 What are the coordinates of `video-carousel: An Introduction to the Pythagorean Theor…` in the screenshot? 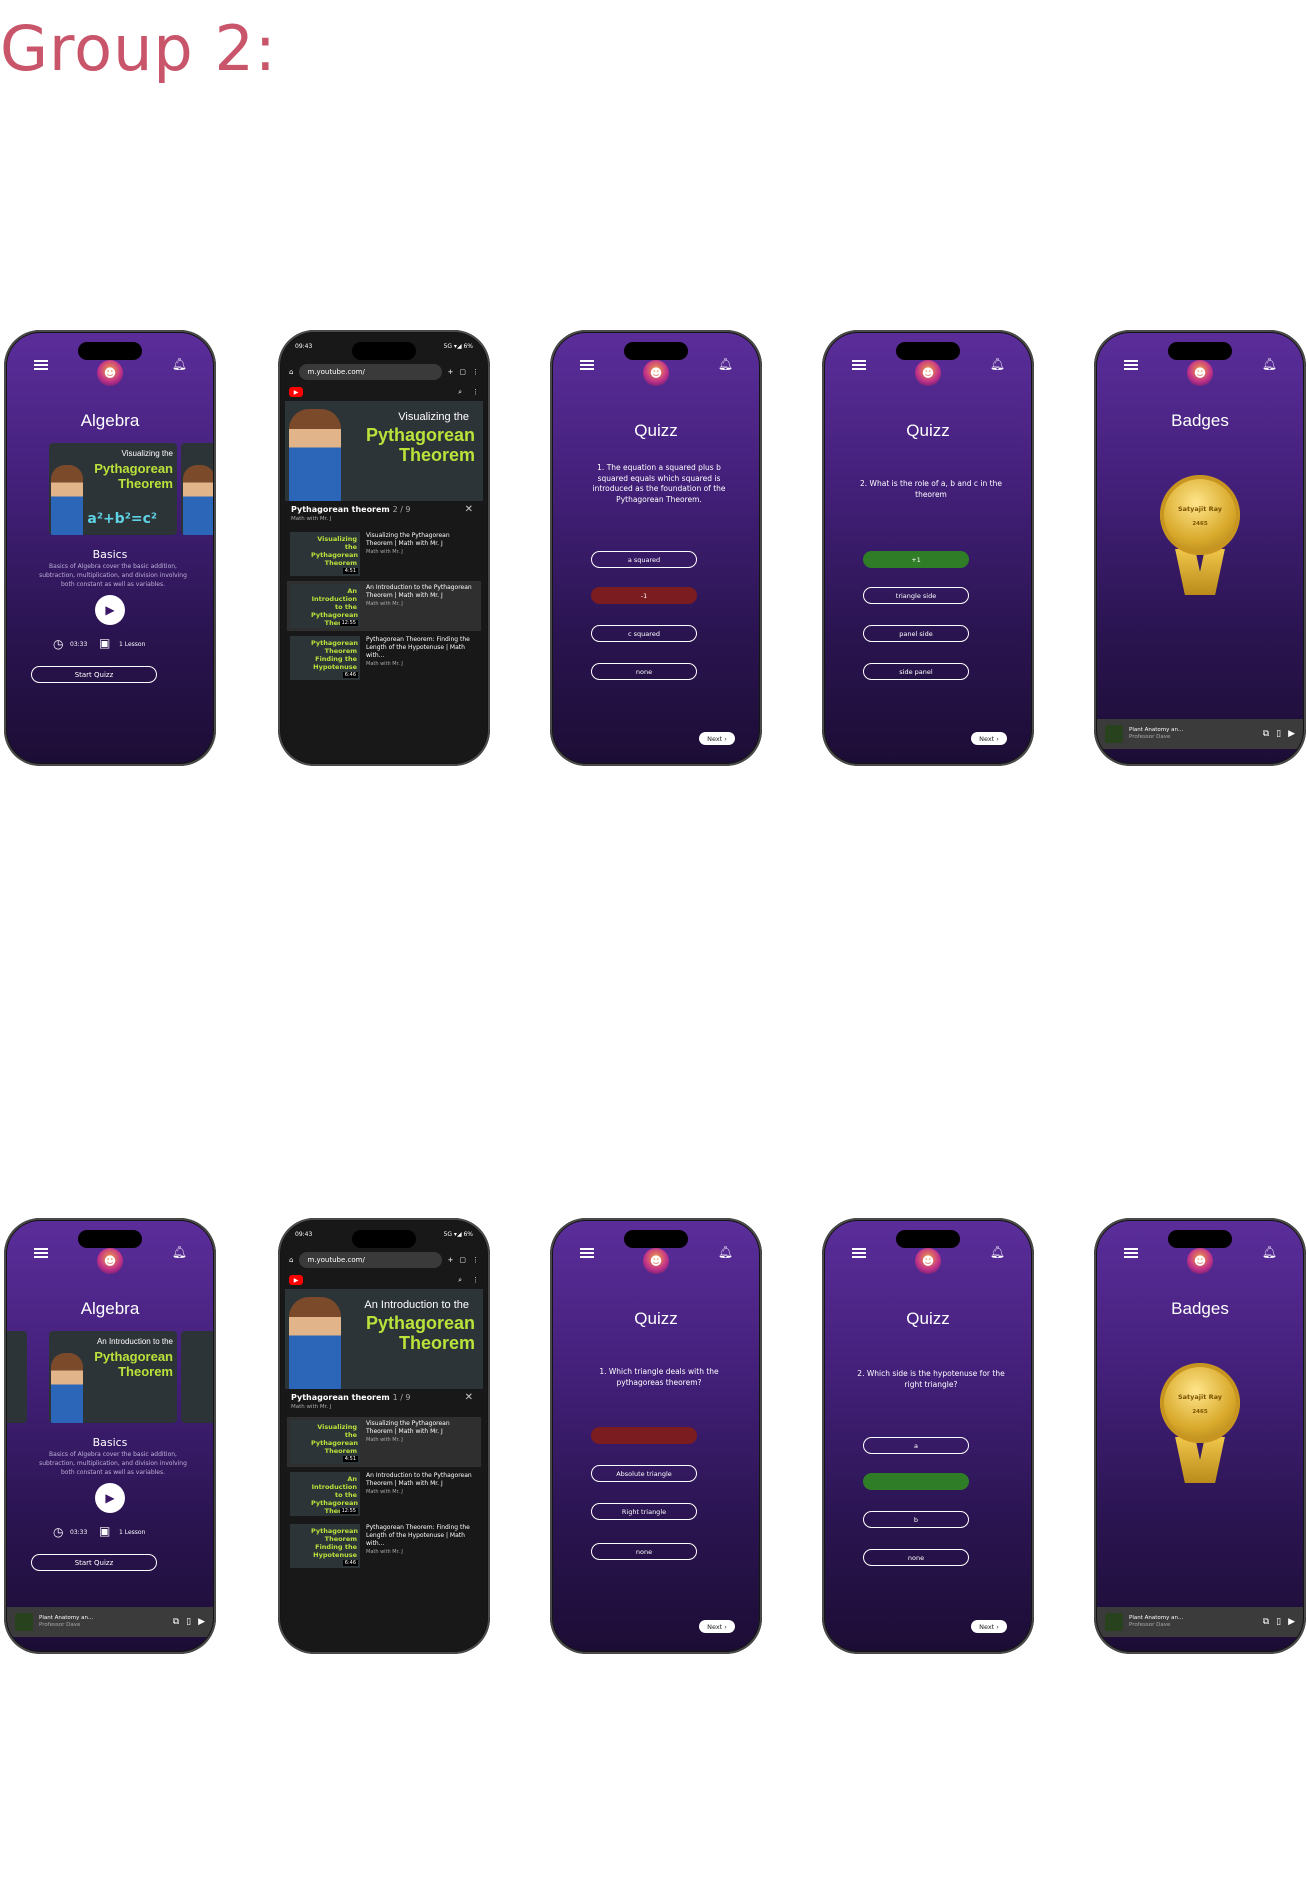 It's located at (110, 1377).